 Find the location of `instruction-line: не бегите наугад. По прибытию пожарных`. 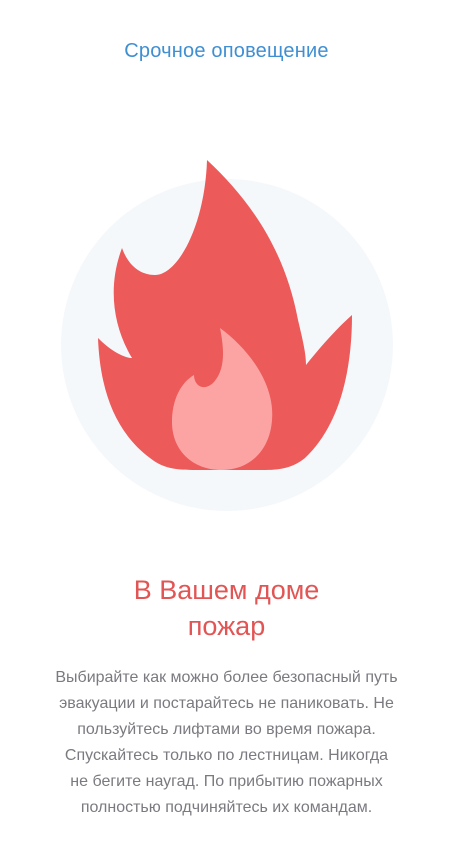

instruction-line: не бегите наугад. По прибытию пожарных is located at coordinates (226, 781).